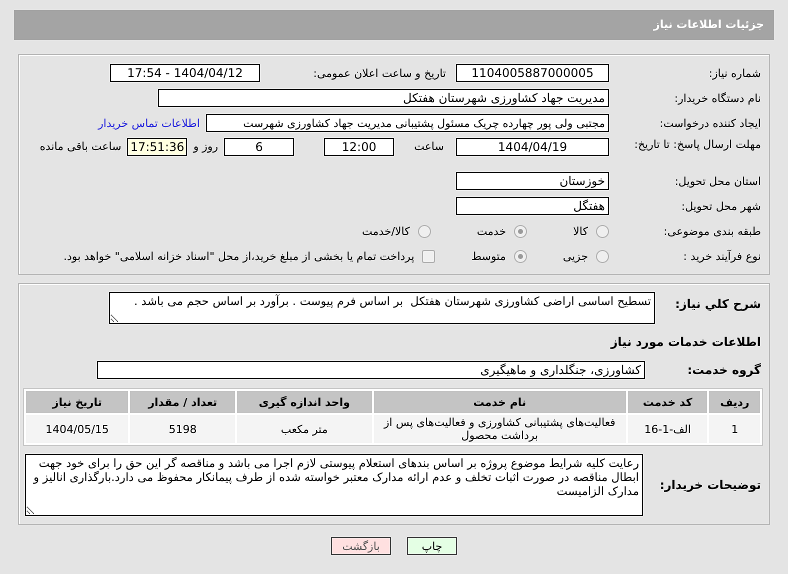 The image size is (788, 574). I want to click on service-group-field: کشاورزی، جنگلداری و ماهیگیری, so click(371, 370).